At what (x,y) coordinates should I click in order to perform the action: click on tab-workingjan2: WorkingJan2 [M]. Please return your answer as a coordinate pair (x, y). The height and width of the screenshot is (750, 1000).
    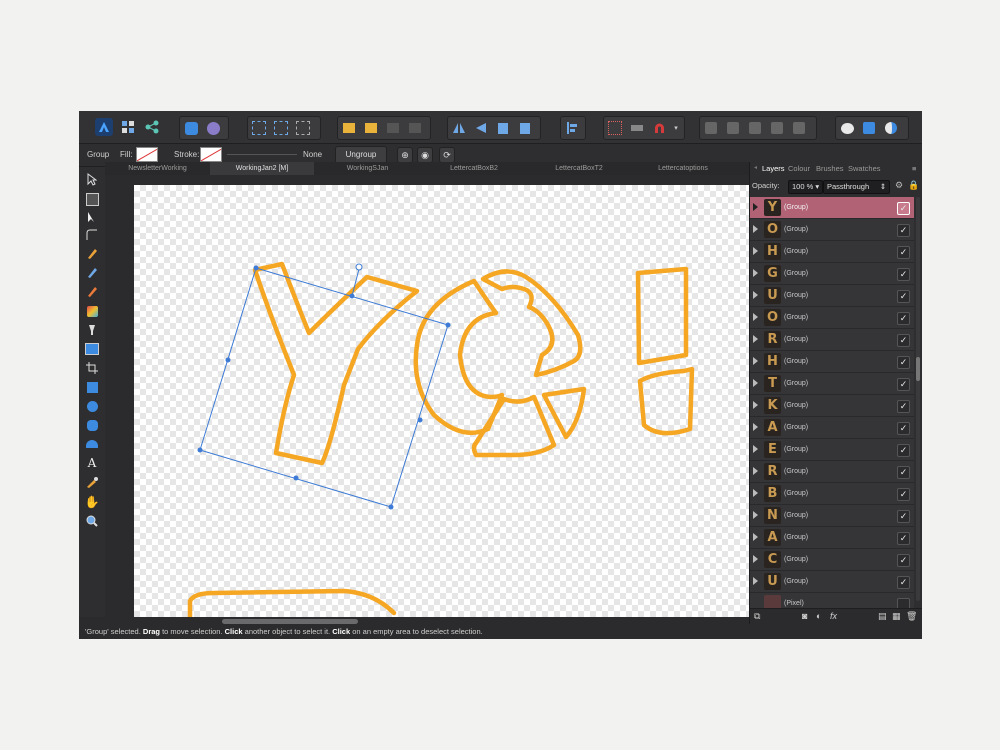
    Looking at the image, I should click on (262, 168).